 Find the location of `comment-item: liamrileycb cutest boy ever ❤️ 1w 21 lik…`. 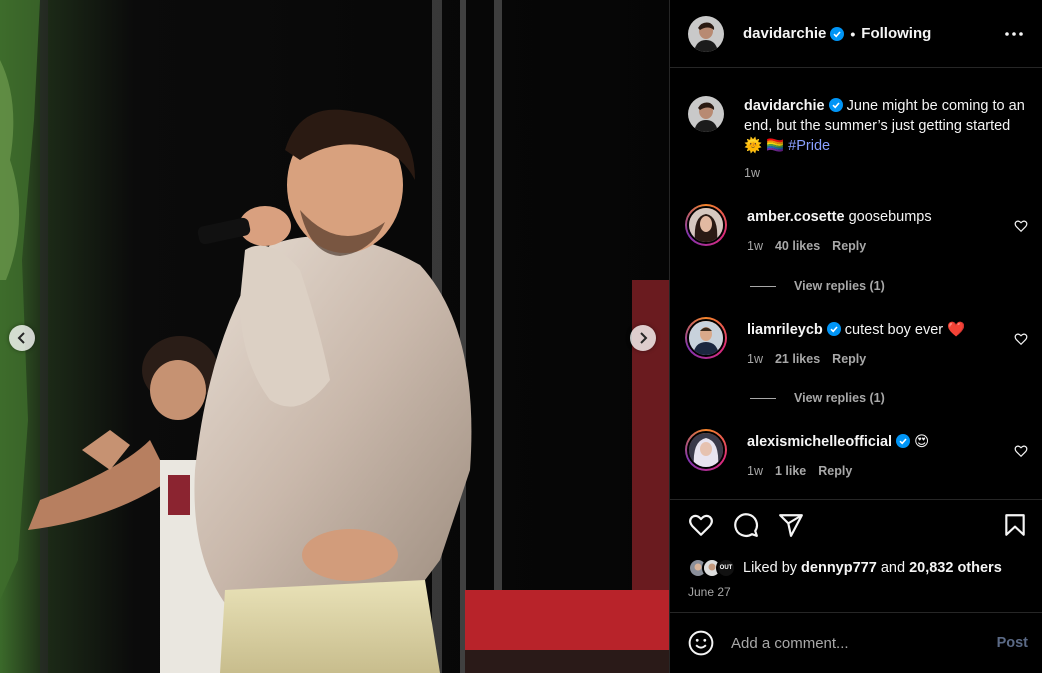

comment-item: liamrileycb cutest boy ever ❤️ 1w 21 lik… is located at coordinates (856, 343).